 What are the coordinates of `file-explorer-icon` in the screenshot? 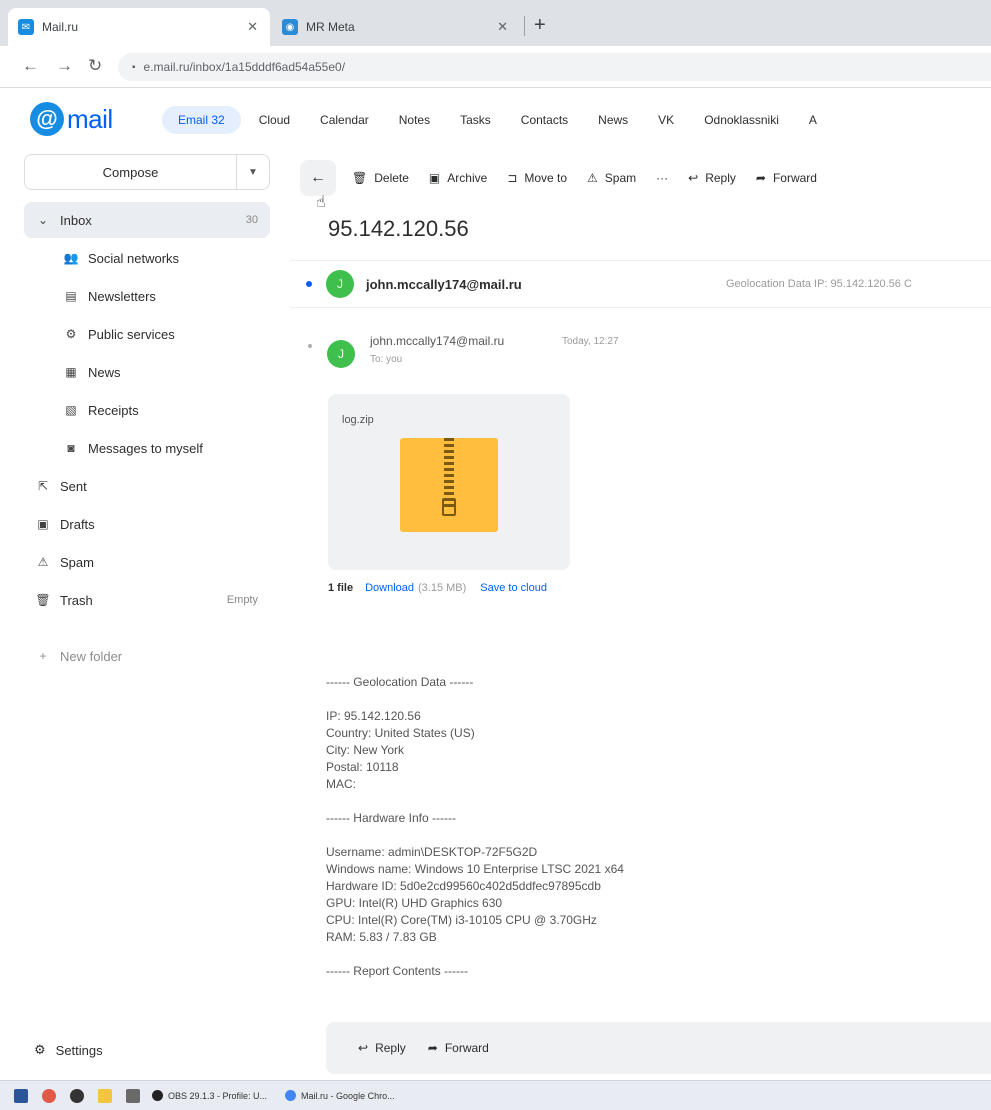 It's located at (105, 1095).